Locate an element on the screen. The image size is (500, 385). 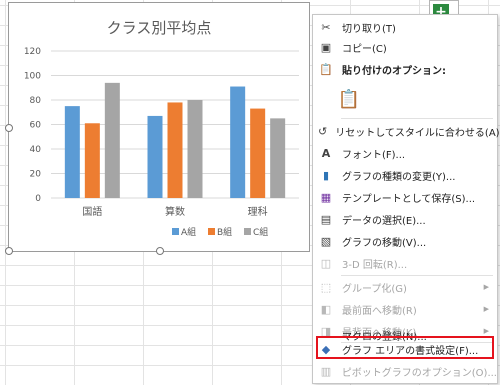
y-tick-label: 20 is located at coordinates (36, 175).